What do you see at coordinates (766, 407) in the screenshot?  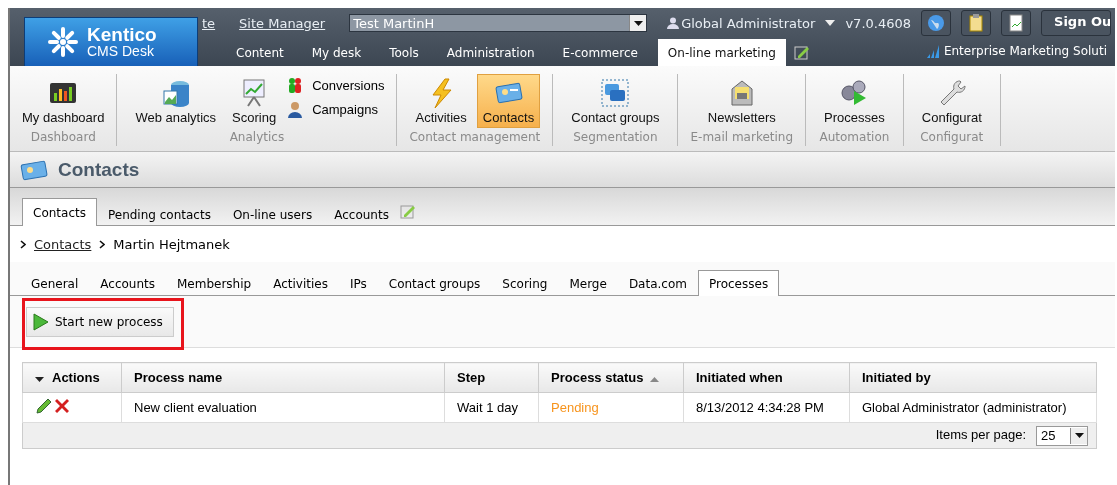 I see `table-cell: 8/13/2012 4:34:28 PM` at bounding box center [766, 407].